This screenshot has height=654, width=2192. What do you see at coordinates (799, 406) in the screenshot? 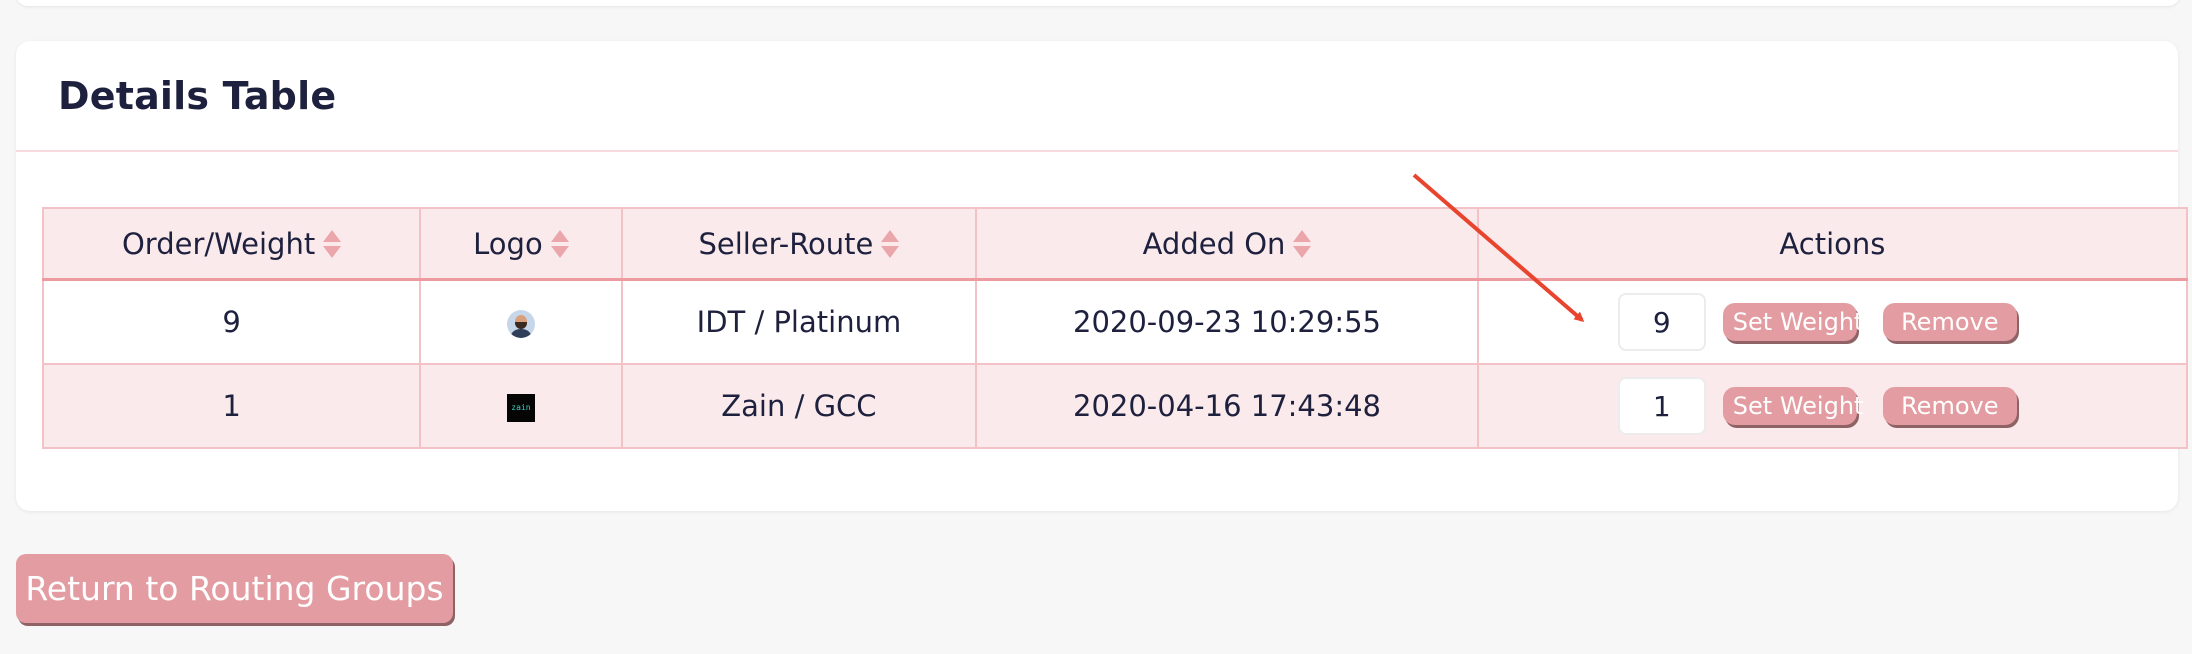
I see `seller-route-cell: Zain / GCC` at bounding box center [799, 406].